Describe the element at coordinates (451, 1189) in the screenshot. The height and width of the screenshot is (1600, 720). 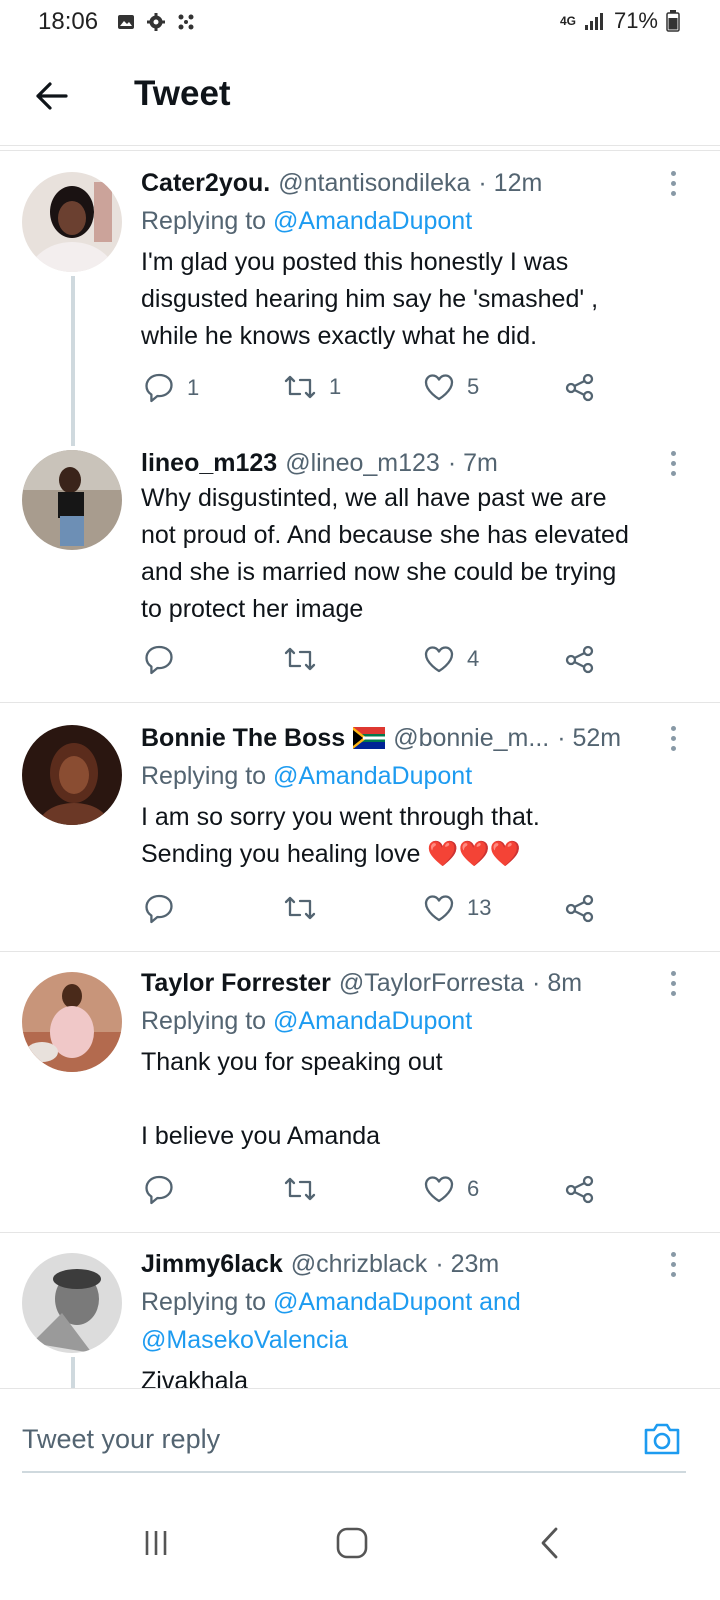
I see `like-button: 6` at that location.